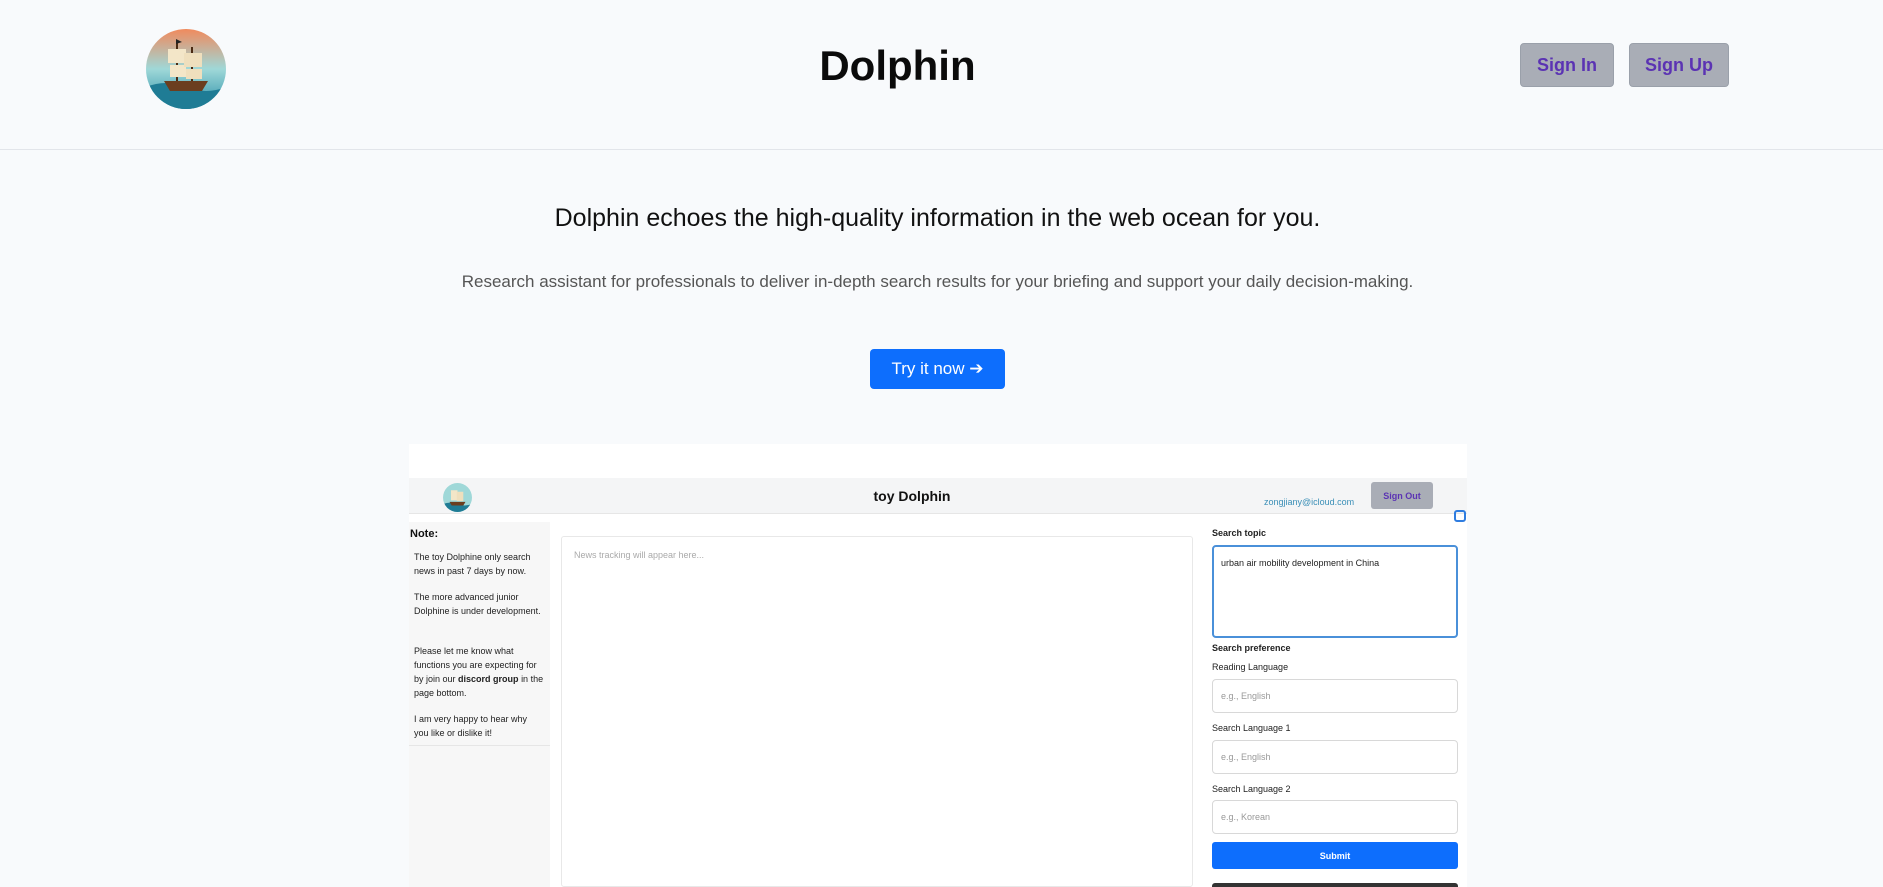  Describe the element at coordinates (1251, 648) in the screenshot. I see `search-preference-label: Search preference` at that location.